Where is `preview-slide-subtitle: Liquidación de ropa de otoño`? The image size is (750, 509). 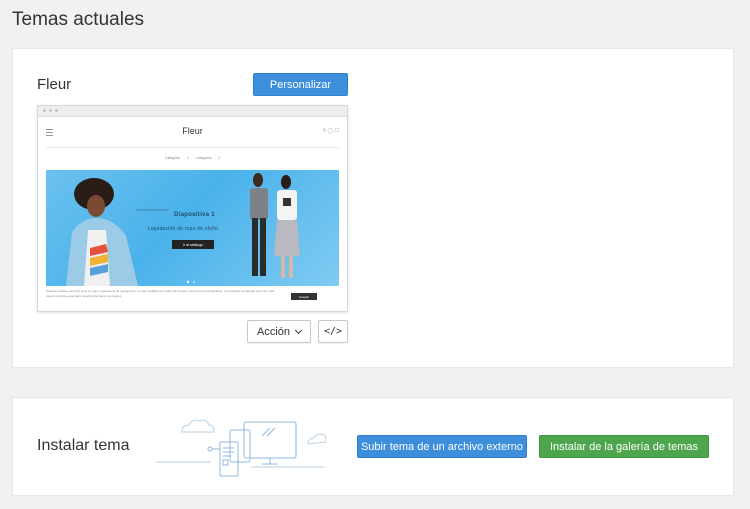
preview-slide-subtitle: Liquidación de ropa de otoño is located at coordinates (183, 229).